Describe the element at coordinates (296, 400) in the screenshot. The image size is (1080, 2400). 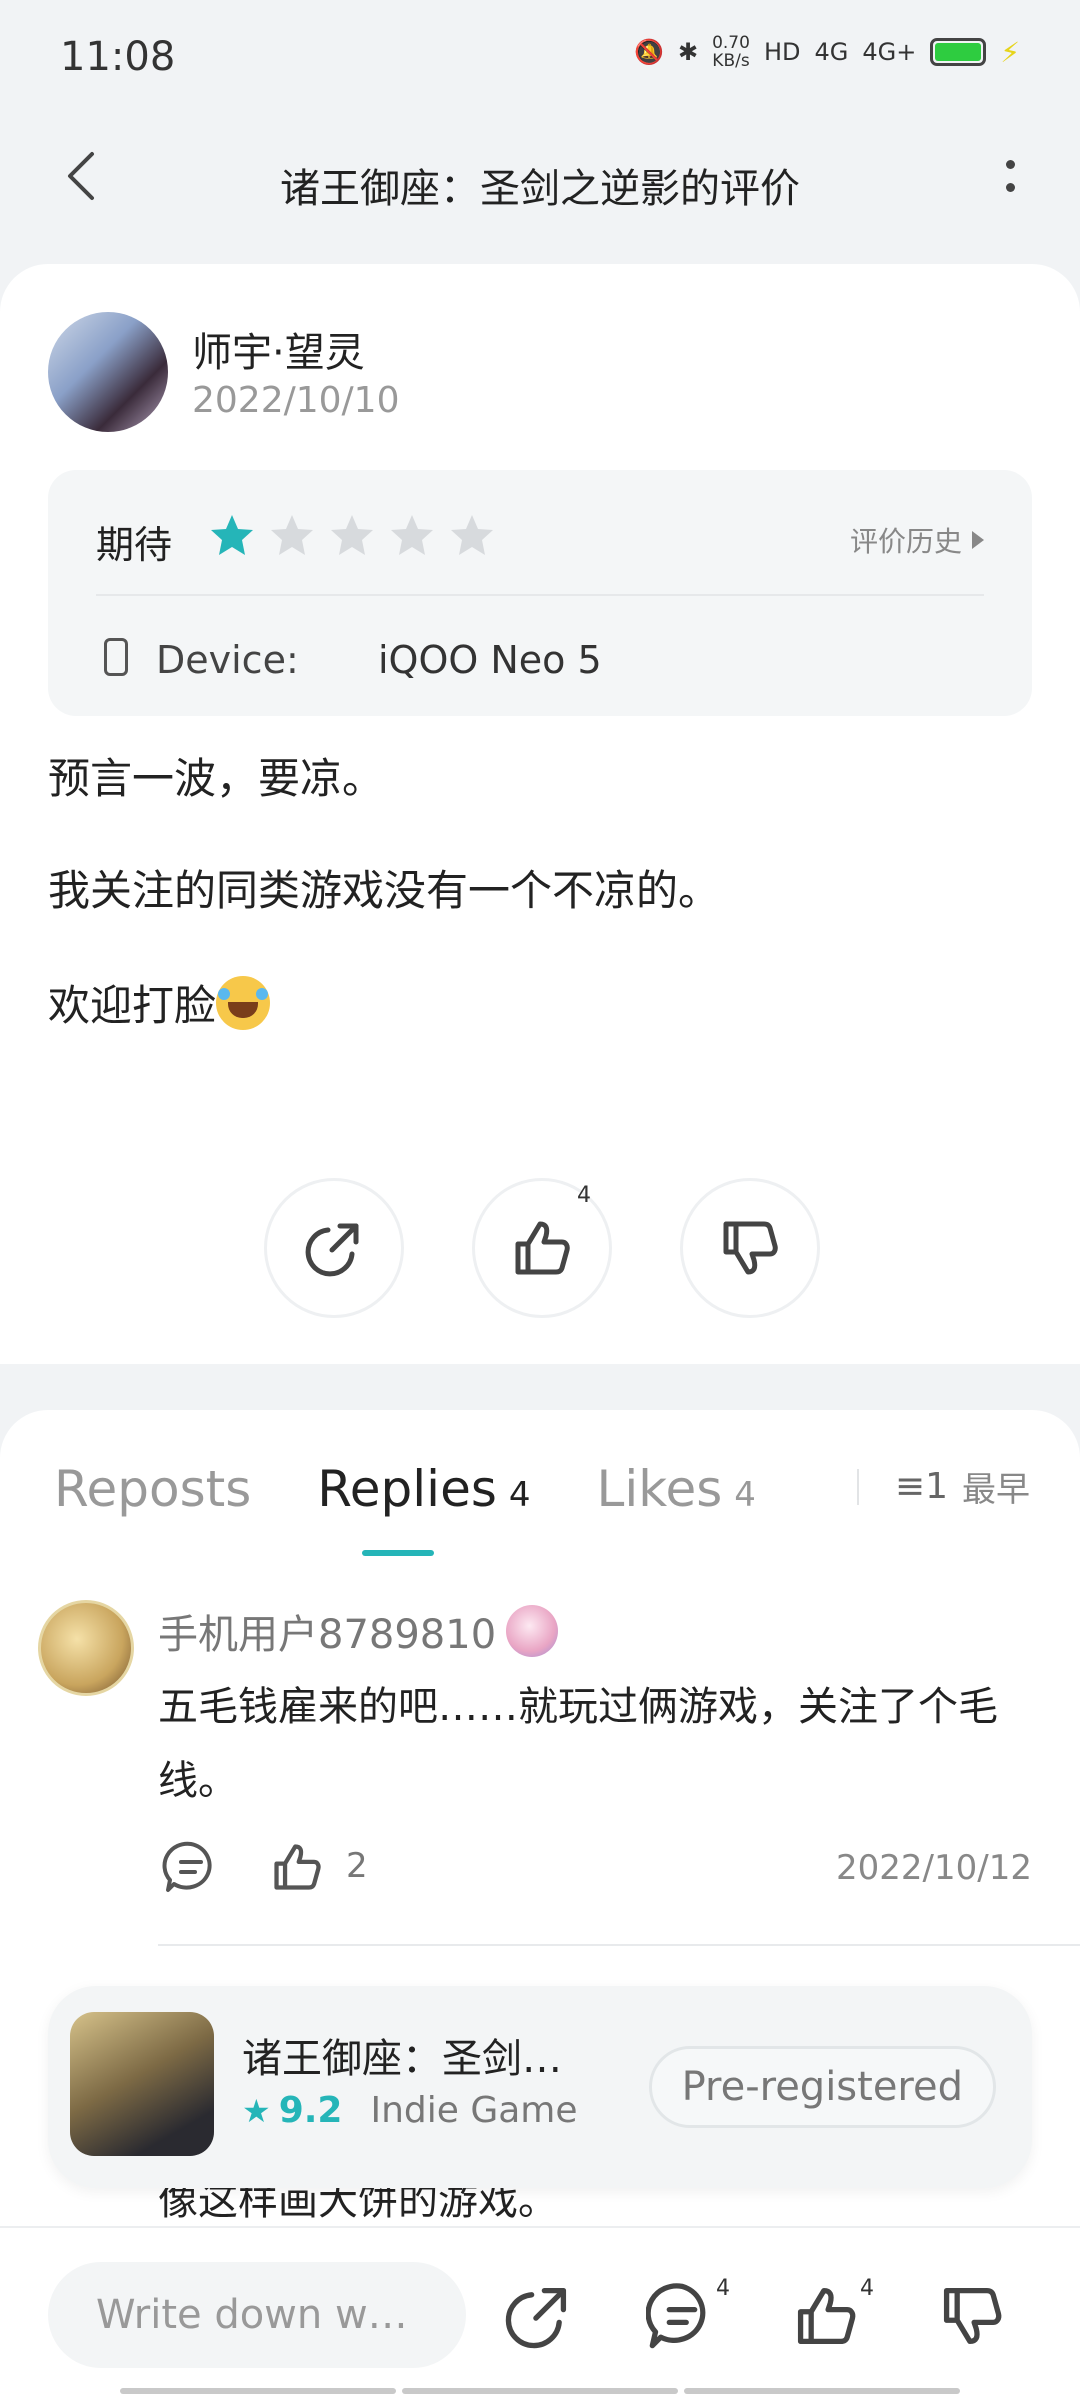
I see `review-date: 2022/10/10` at that location.